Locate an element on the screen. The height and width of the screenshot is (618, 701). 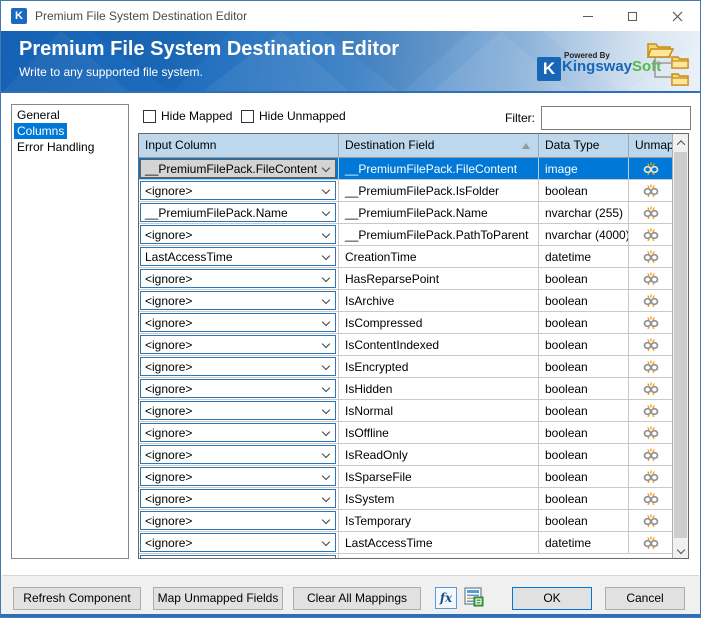
scrollbar-thumb is located at coordinates (680, 345).